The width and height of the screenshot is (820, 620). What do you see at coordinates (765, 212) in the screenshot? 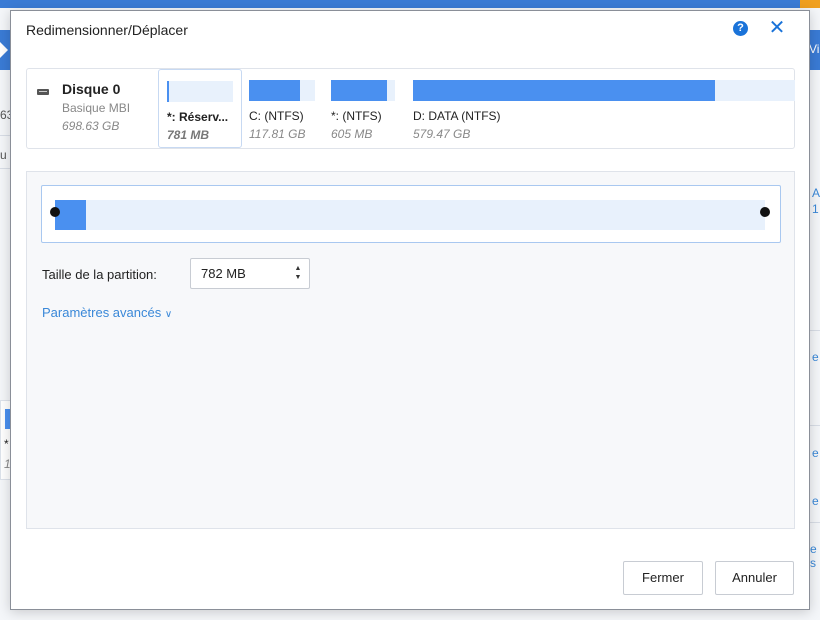
I see `right-resize-handle` at bounding box center [765, 212].